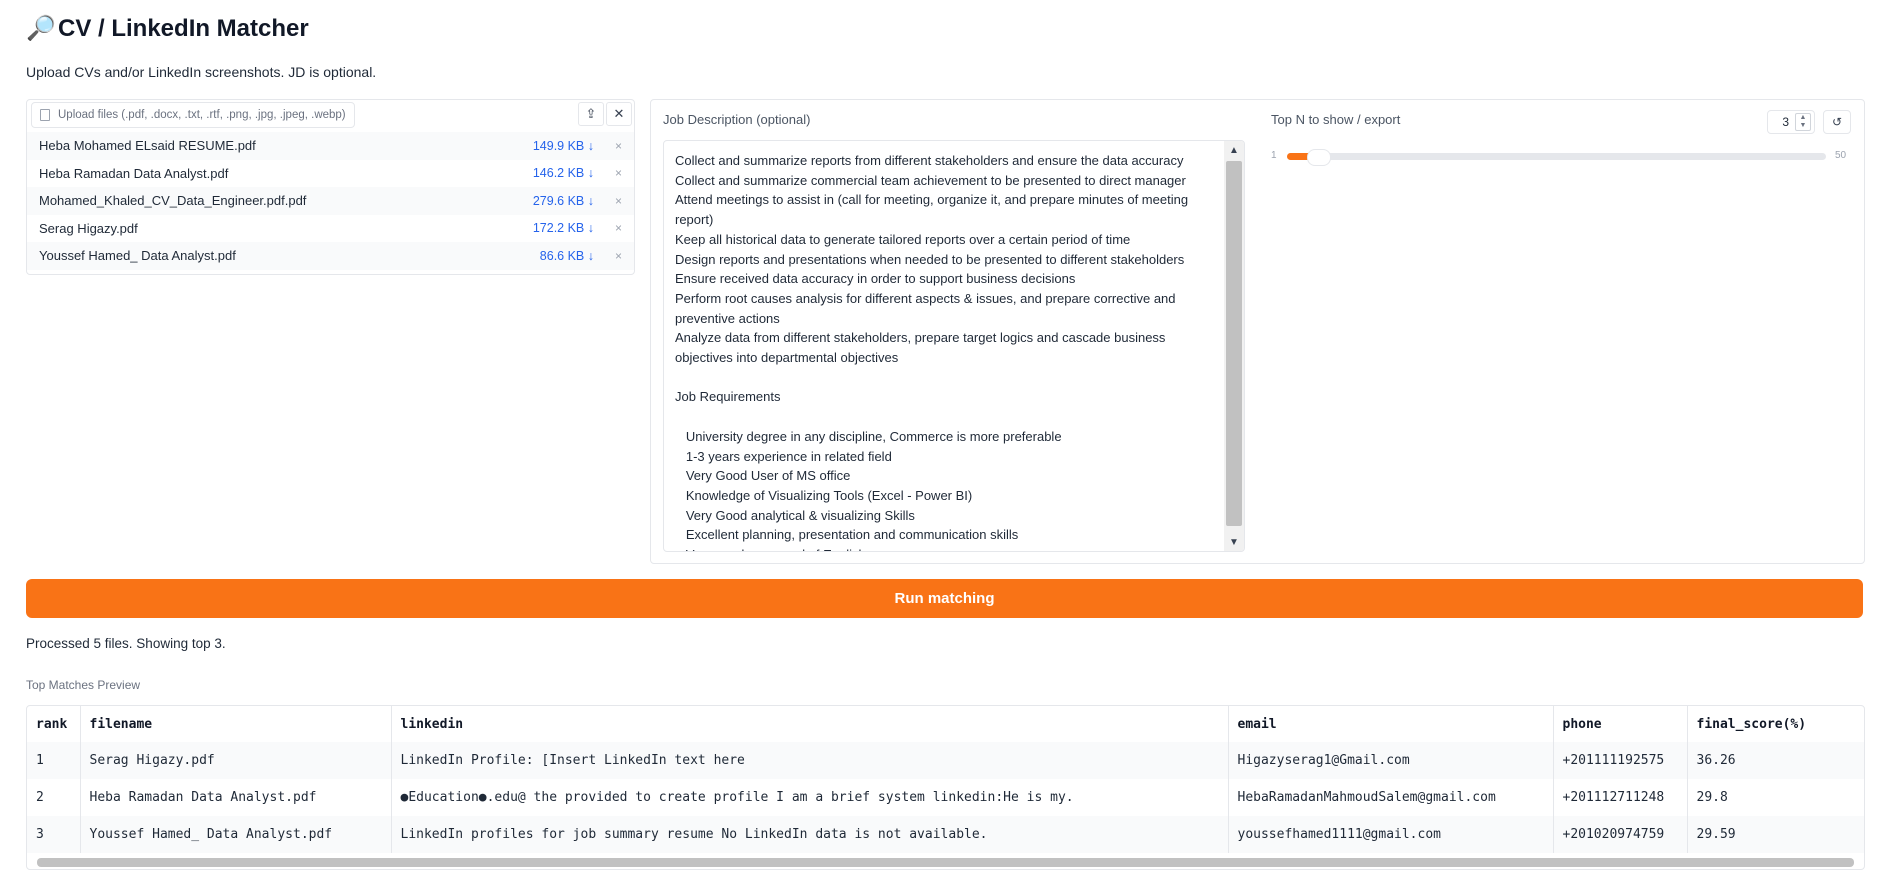 The height and width of the screenshot is (882, 1892). Describe the element at coordinates (54, 797) in the screenshot. I see `table-cell: 2` at that location.